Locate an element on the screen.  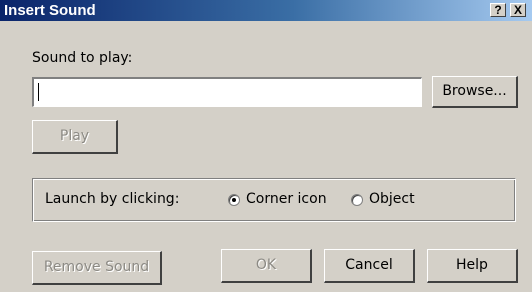
cancel-button: Cancel is located at coordinates (369, 266).